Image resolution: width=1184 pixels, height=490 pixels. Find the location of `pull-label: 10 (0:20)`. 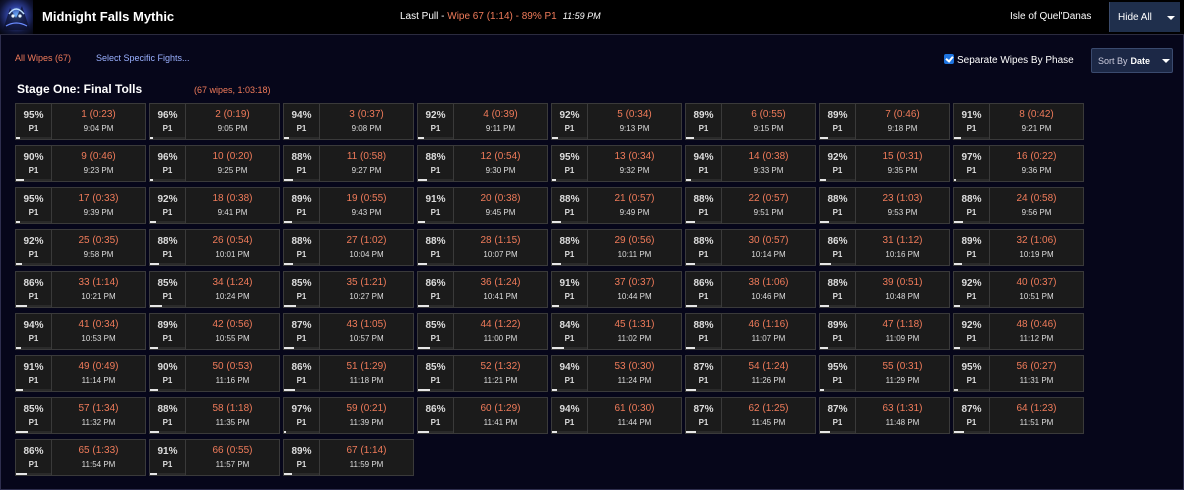

pull-label: 10 (0:20) is located at coordinates (232, 156).